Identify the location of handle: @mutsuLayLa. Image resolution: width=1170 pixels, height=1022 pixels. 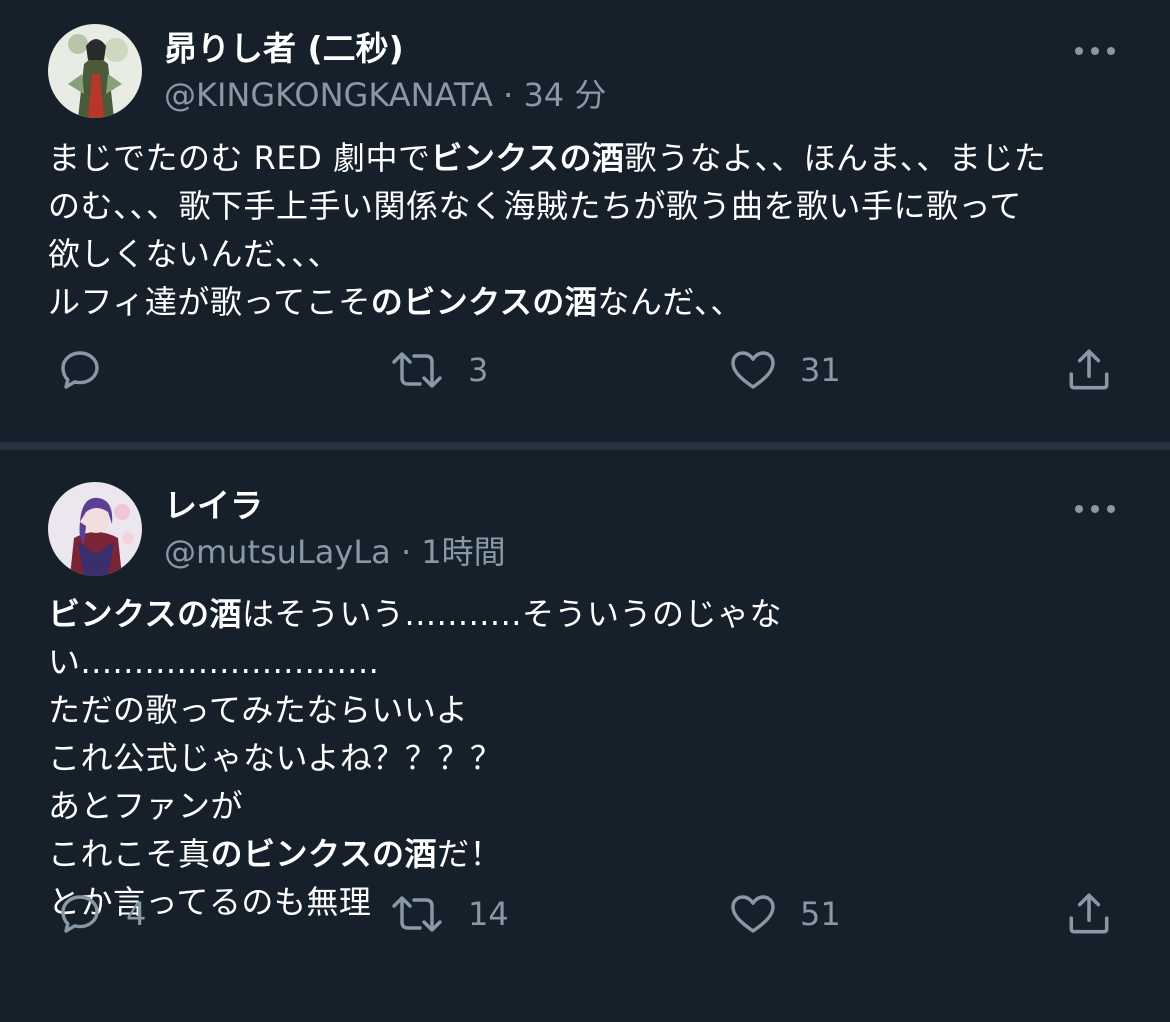
(277, 552).